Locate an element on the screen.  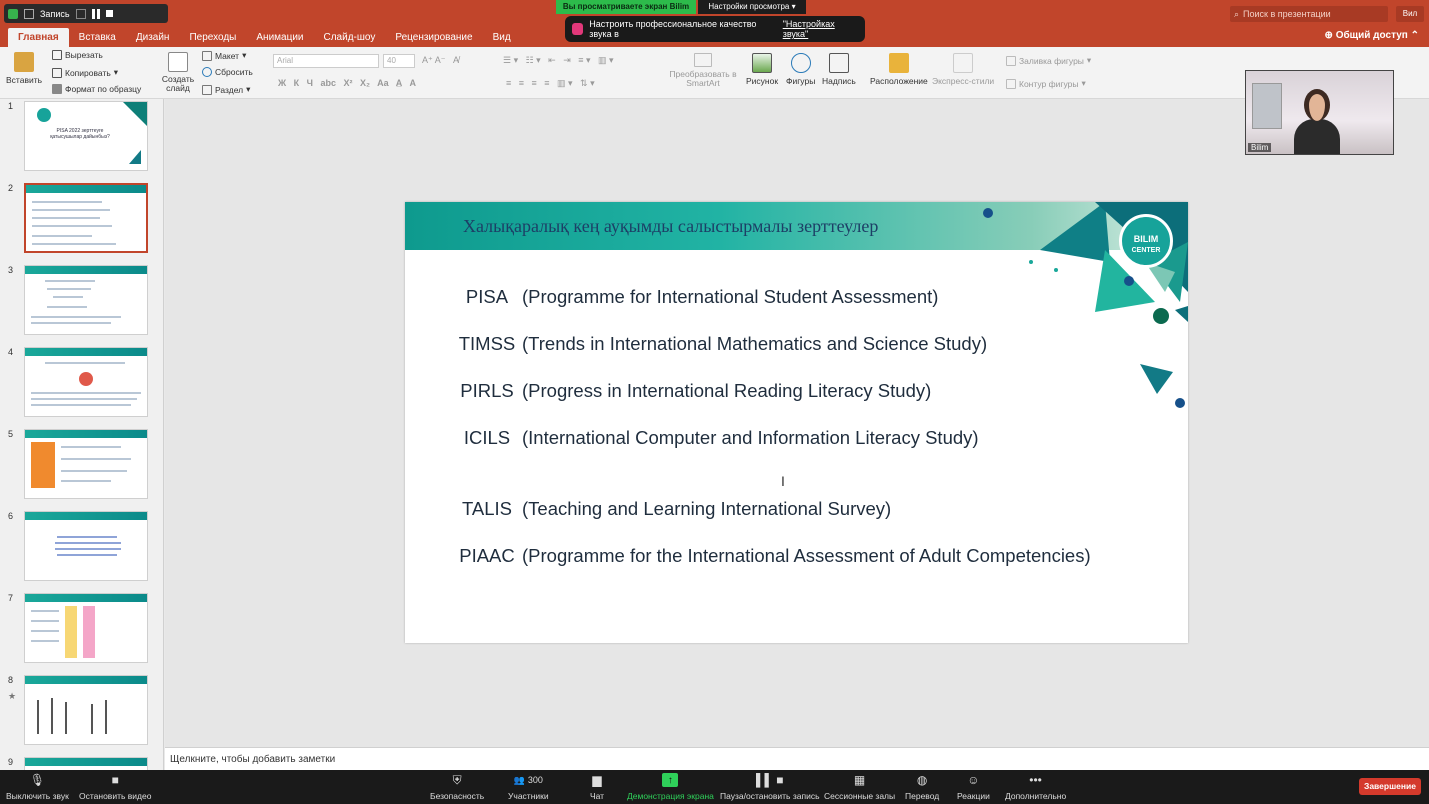
slide-thumbnail-selected: 2 is located at coordinates (81, 219).